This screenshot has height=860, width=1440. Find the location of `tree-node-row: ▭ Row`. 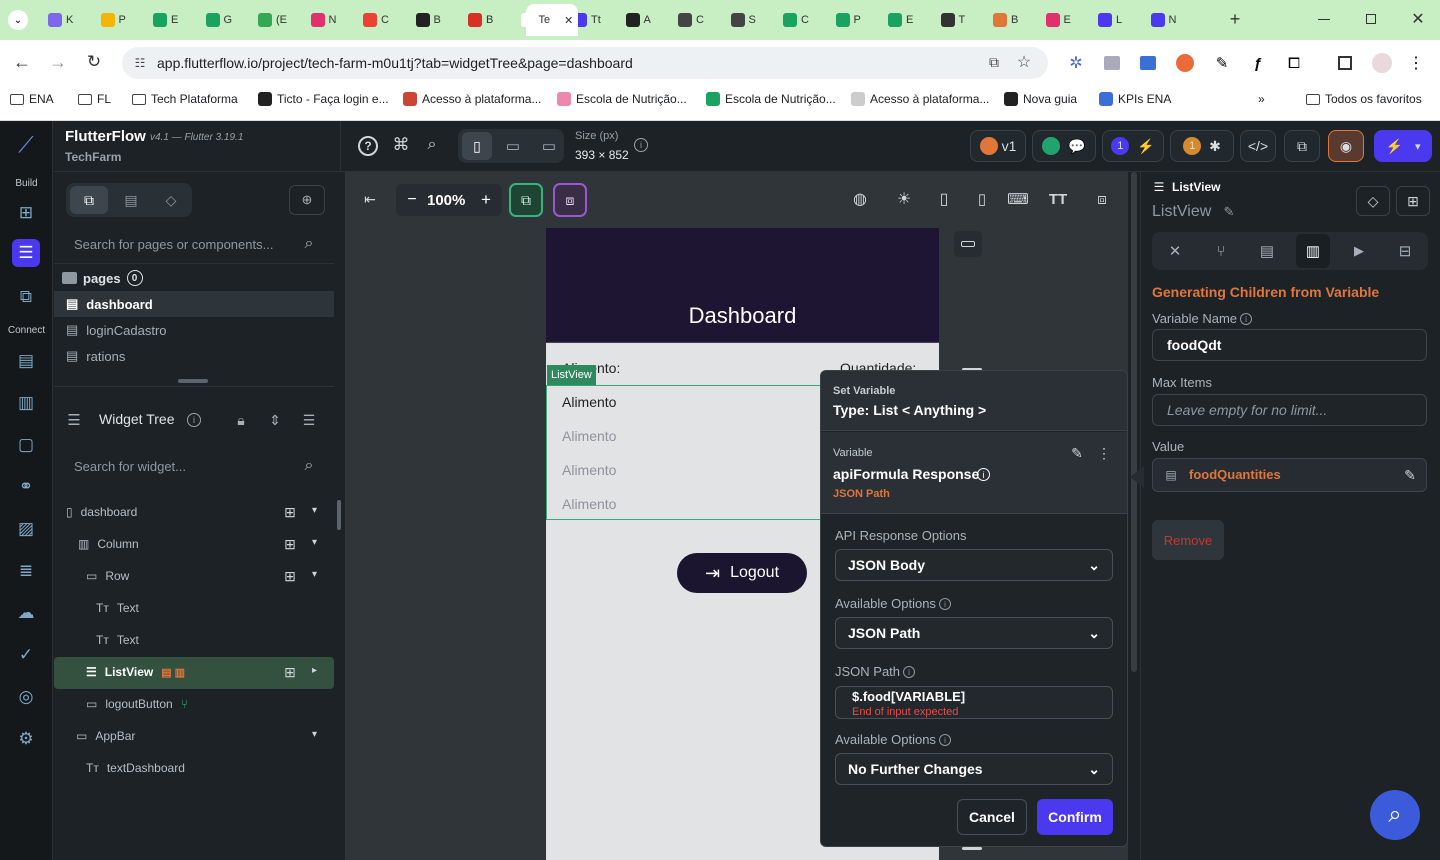

tree-node-row: ▭ Row is located at coordinates (107, 576).